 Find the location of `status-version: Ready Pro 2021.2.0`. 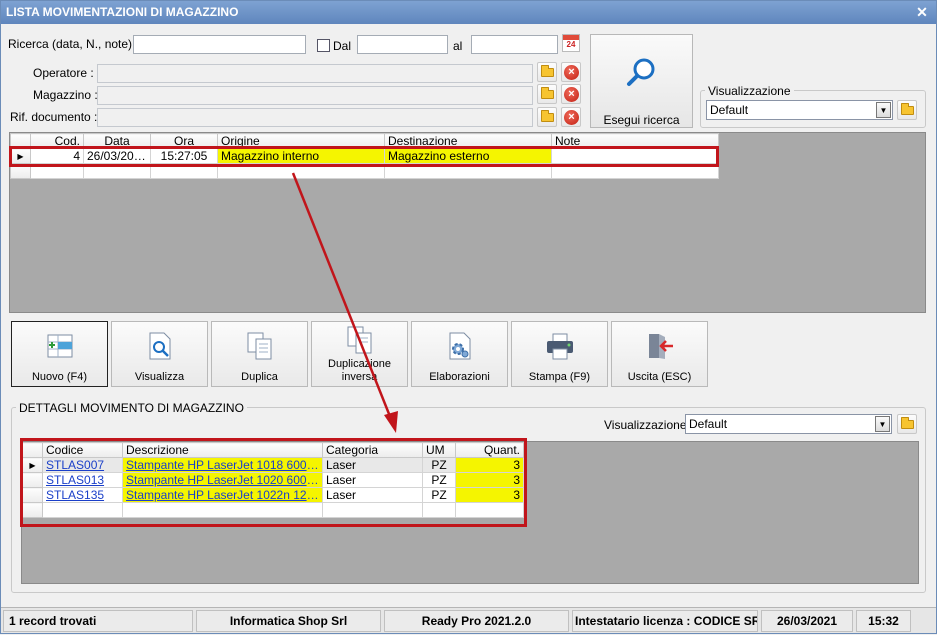

status-version: Ready Pro 2021.2.0 is located at coordinates (476, 621).